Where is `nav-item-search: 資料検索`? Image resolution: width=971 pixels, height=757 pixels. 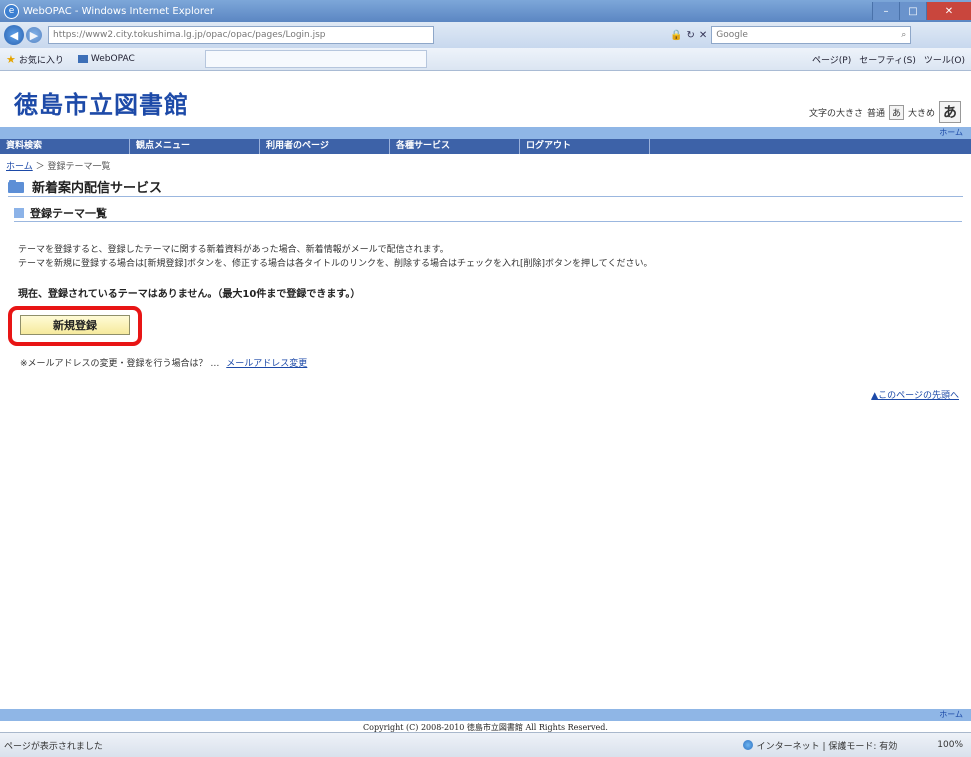 nav-item-search: 資料検索 is located at coordinates (65, 146).